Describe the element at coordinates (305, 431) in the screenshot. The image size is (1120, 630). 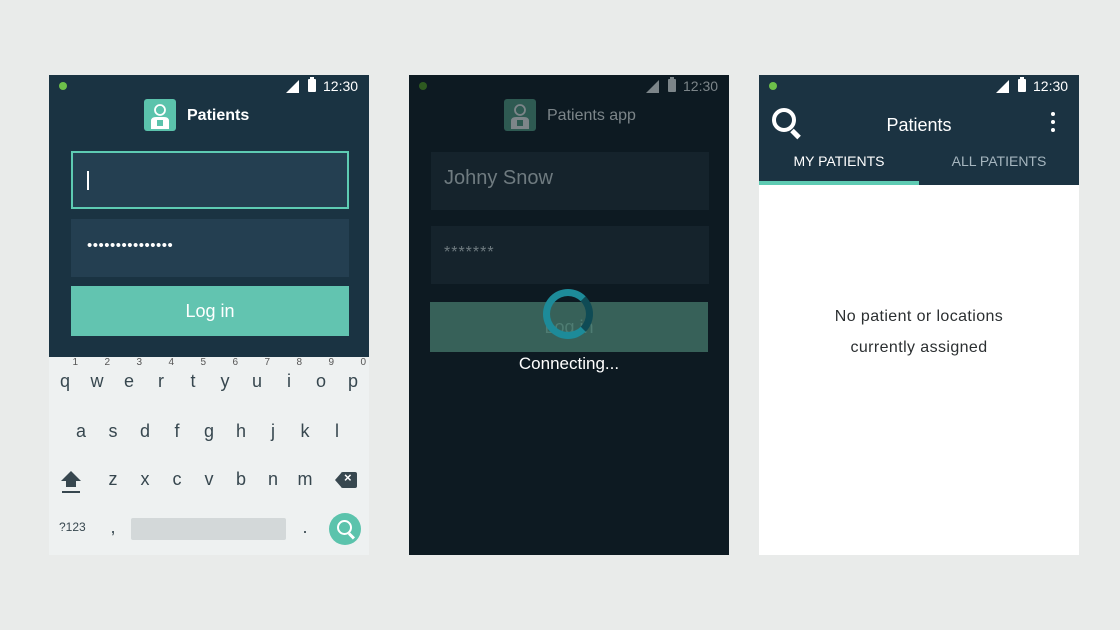
I see `key-k: k` at that location.